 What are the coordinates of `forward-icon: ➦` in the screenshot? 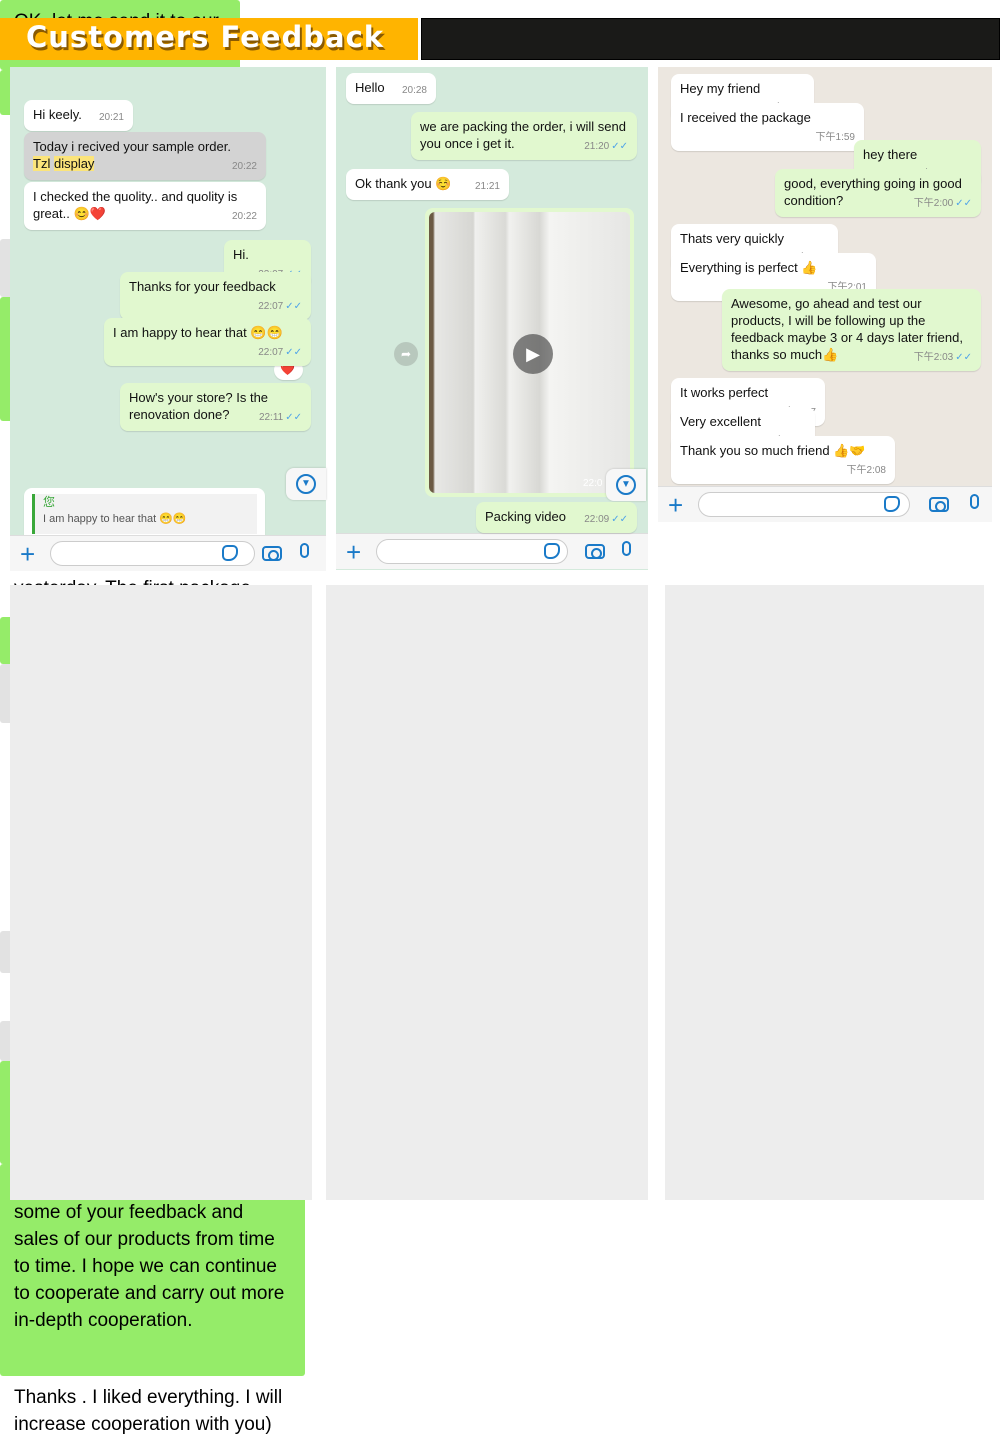 It's located at (406, 354).